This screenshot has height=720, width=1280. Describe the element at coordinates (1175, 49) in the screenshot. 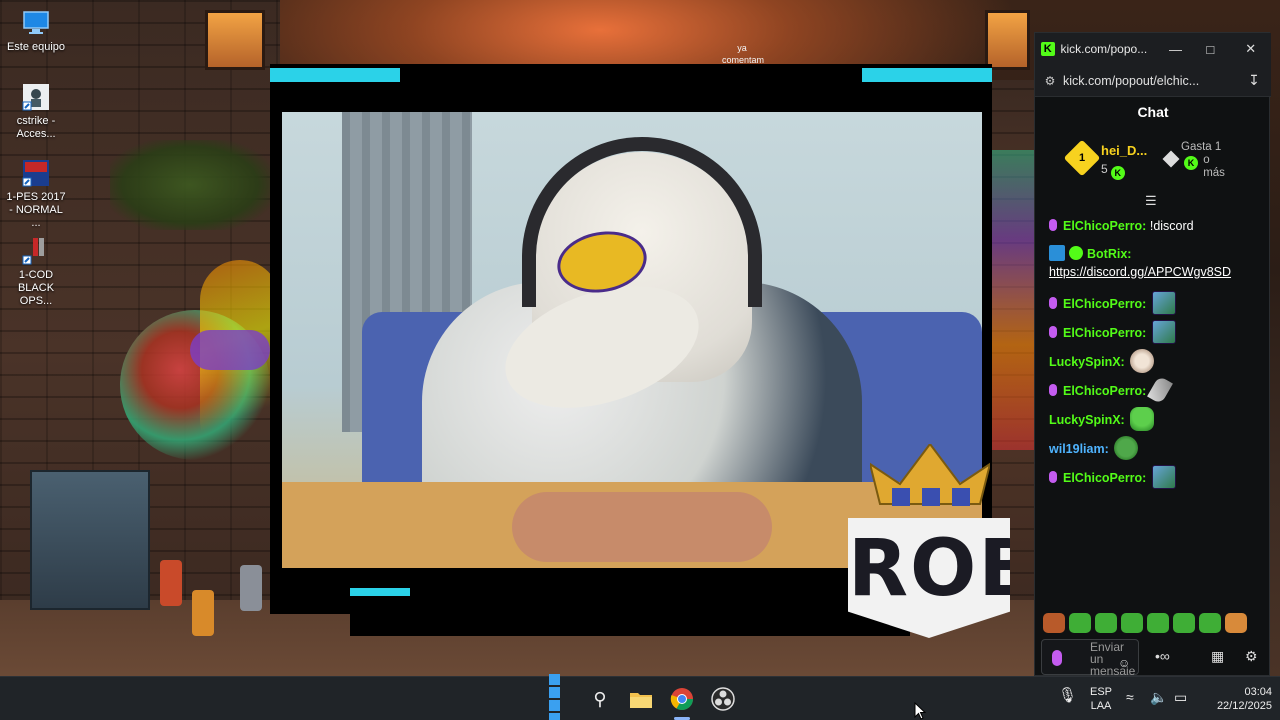

I see `minimize-button: —` at that location.